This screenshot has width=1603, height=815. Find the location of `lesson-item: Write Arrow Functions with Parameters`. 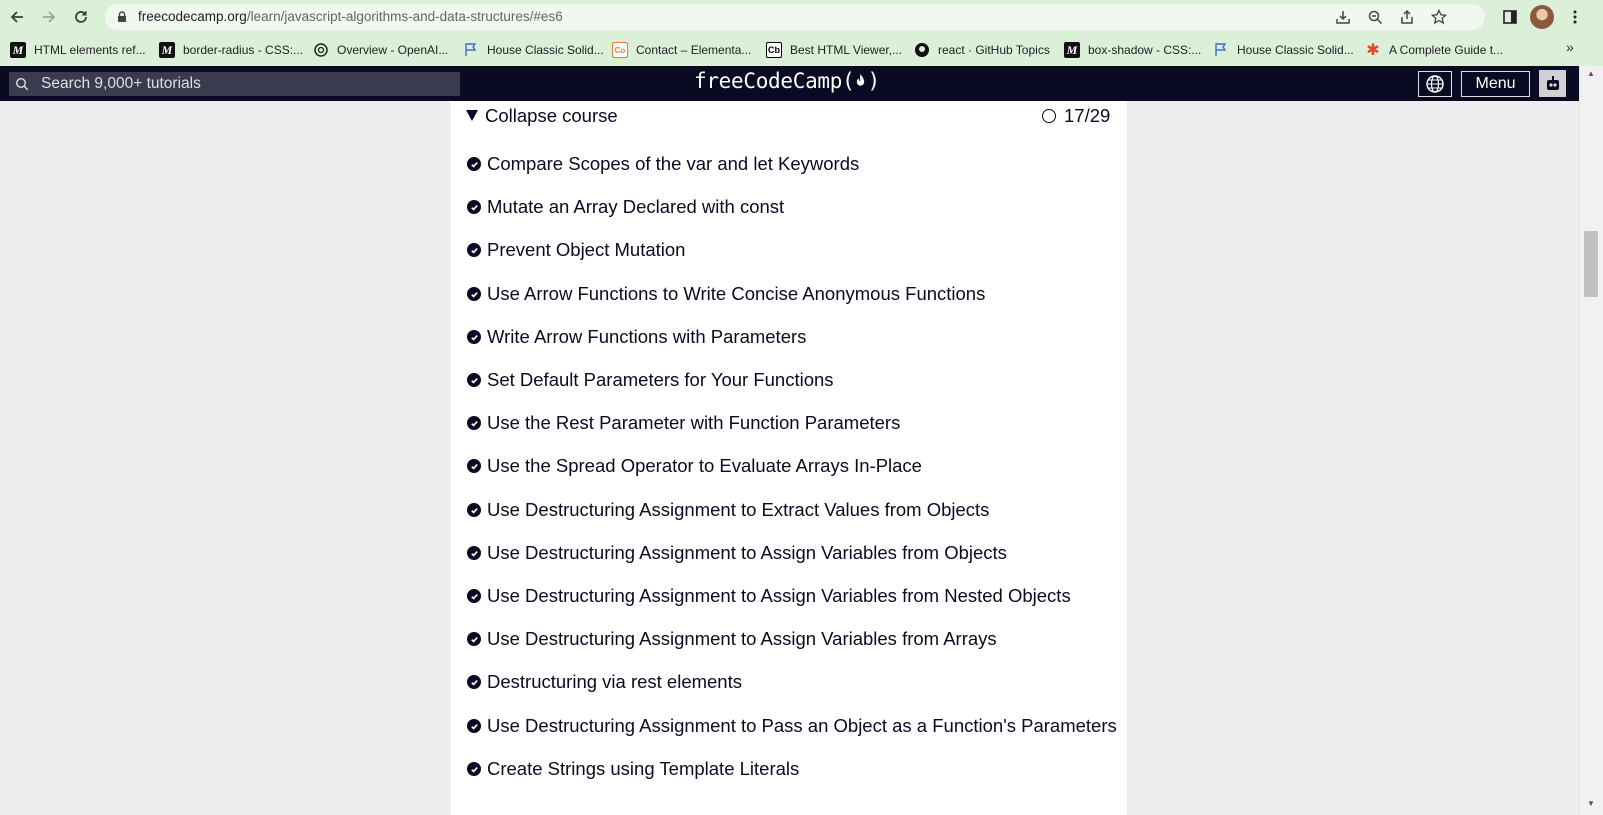

lesson-item: Write Arrow Functions with Parameters is located at coordinates (789, 338).